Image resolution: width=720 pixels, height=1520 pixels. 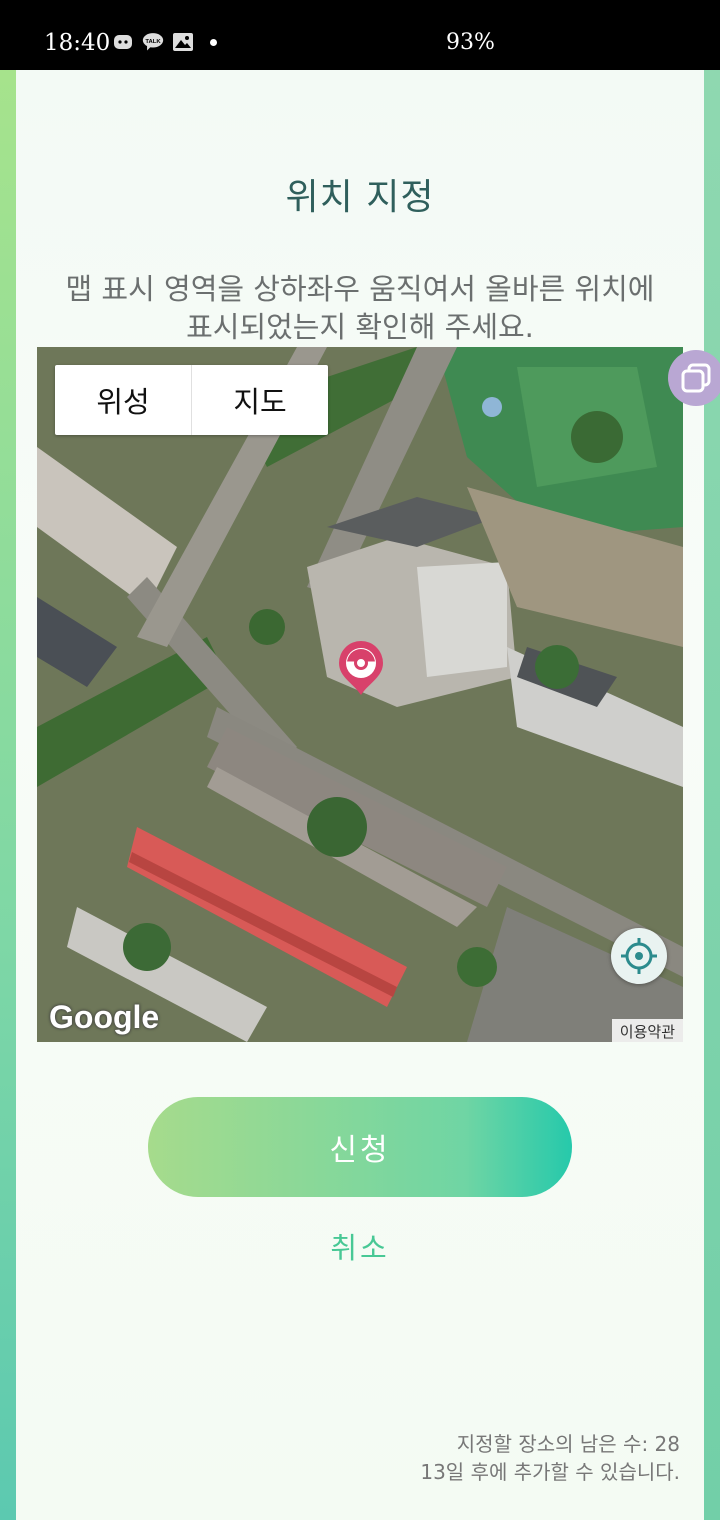 What do you see at coordinates (712, 795) in the screenshot?
I see `right-frame` at bounding box center [712, 795].